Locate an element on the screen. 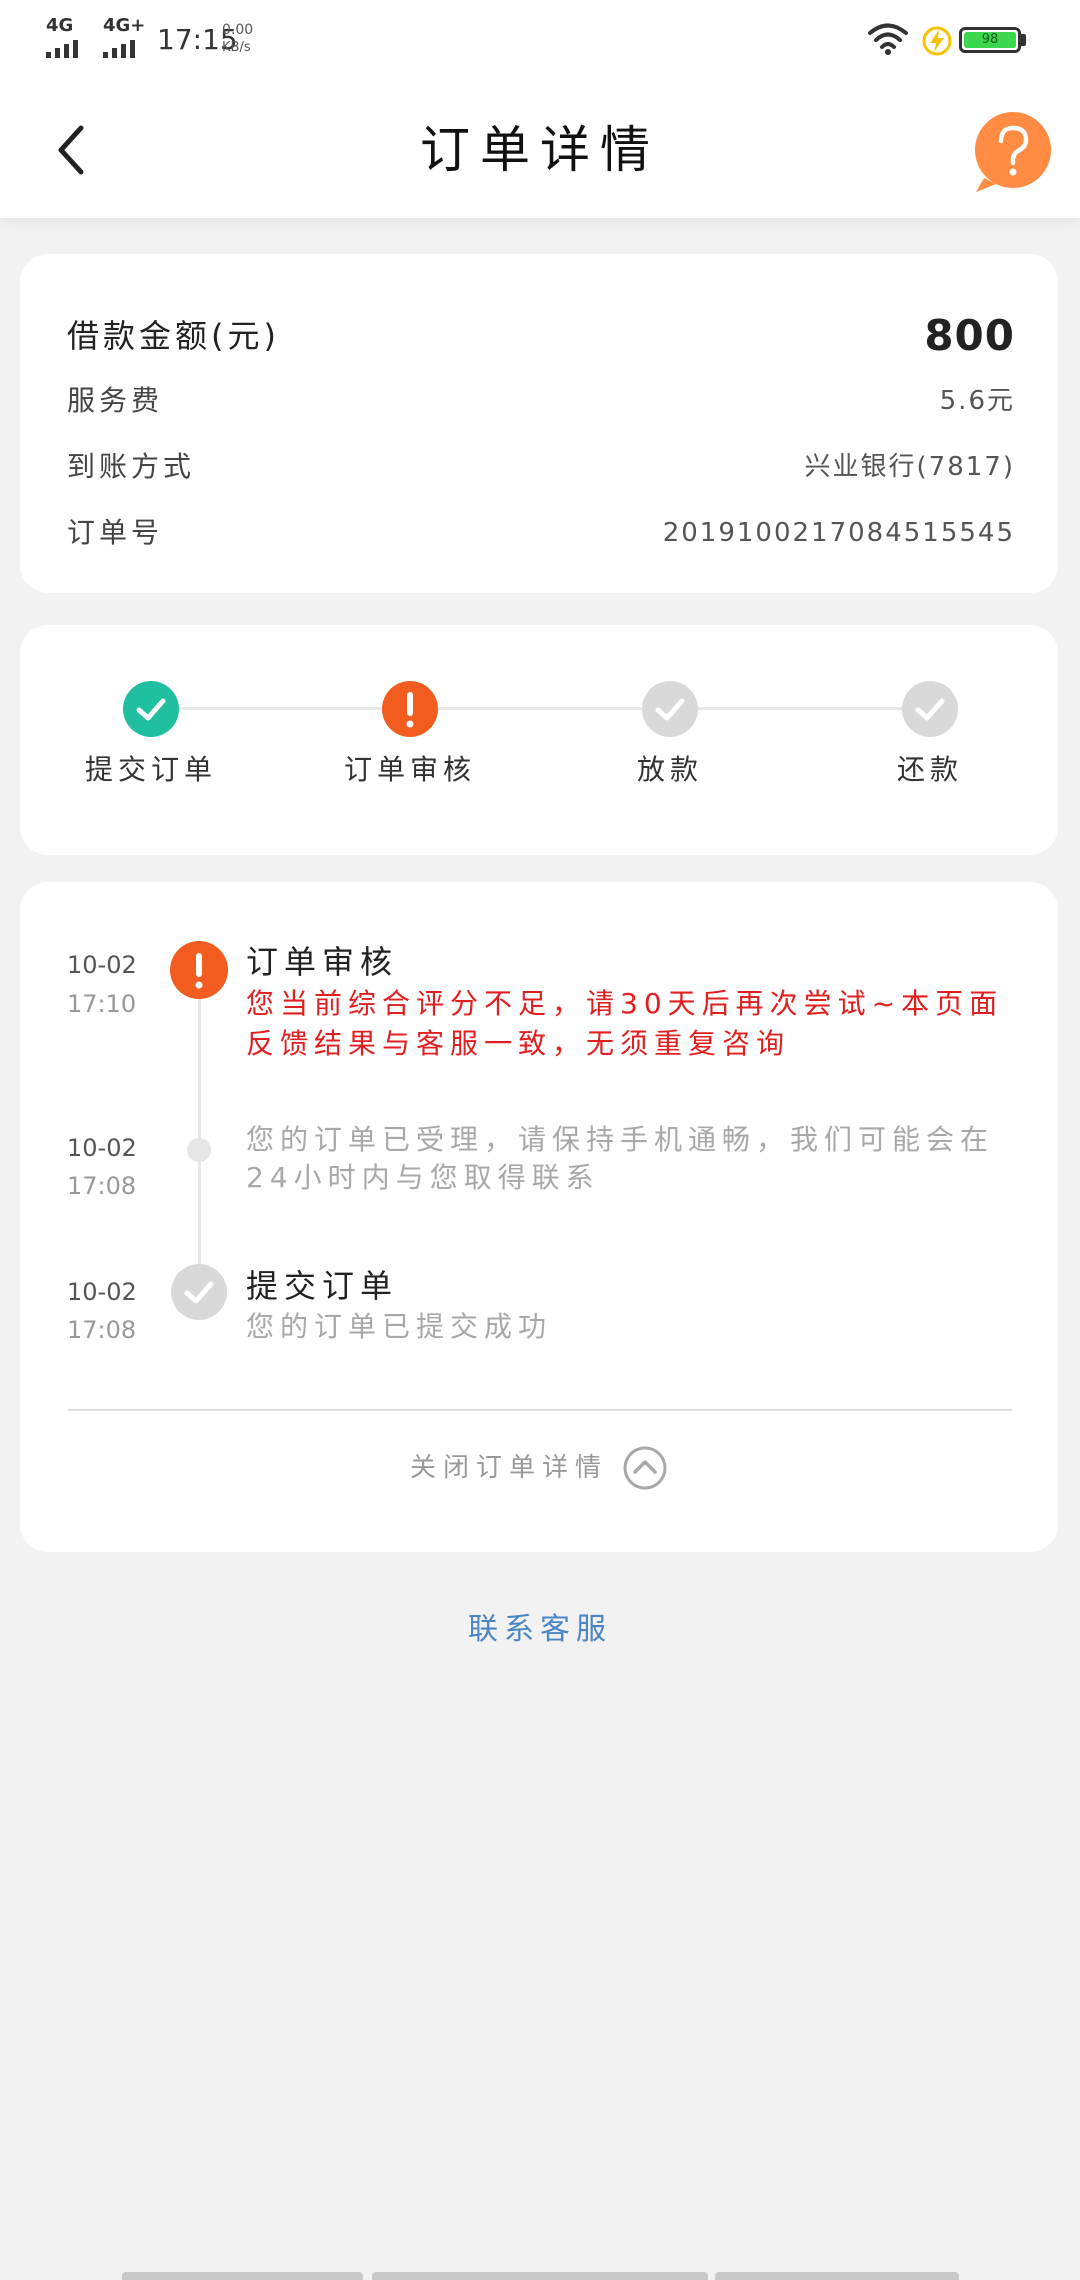 The height and width of the screenshot is (2280, 1080). network-type-label: 4G is located at coordinates (60, 25).